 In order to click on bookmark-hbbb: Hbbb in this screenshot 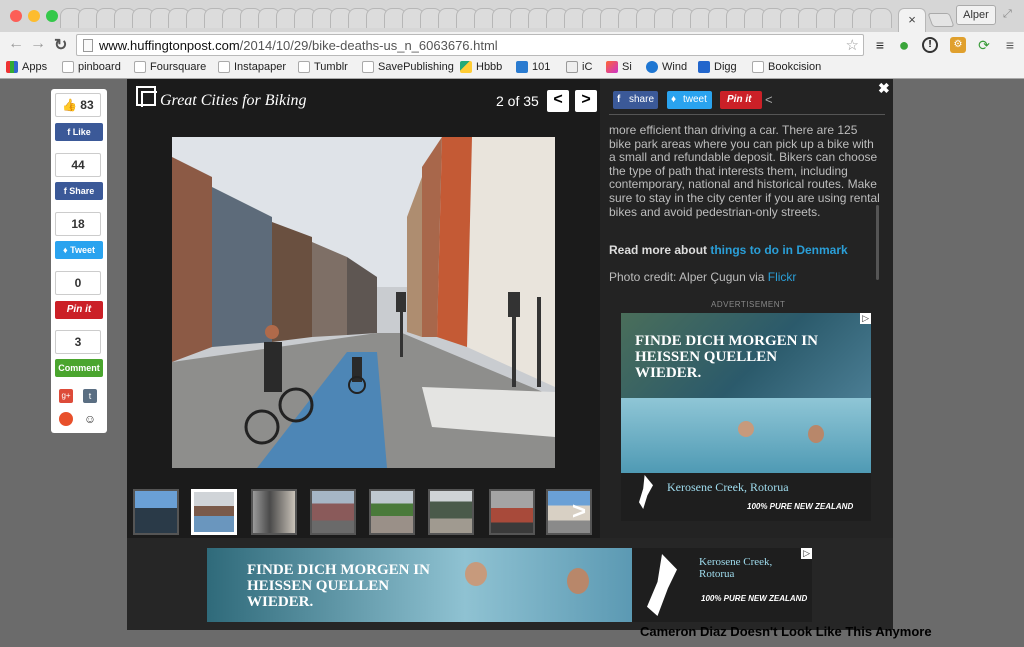, I will do `click(481, 67)`.